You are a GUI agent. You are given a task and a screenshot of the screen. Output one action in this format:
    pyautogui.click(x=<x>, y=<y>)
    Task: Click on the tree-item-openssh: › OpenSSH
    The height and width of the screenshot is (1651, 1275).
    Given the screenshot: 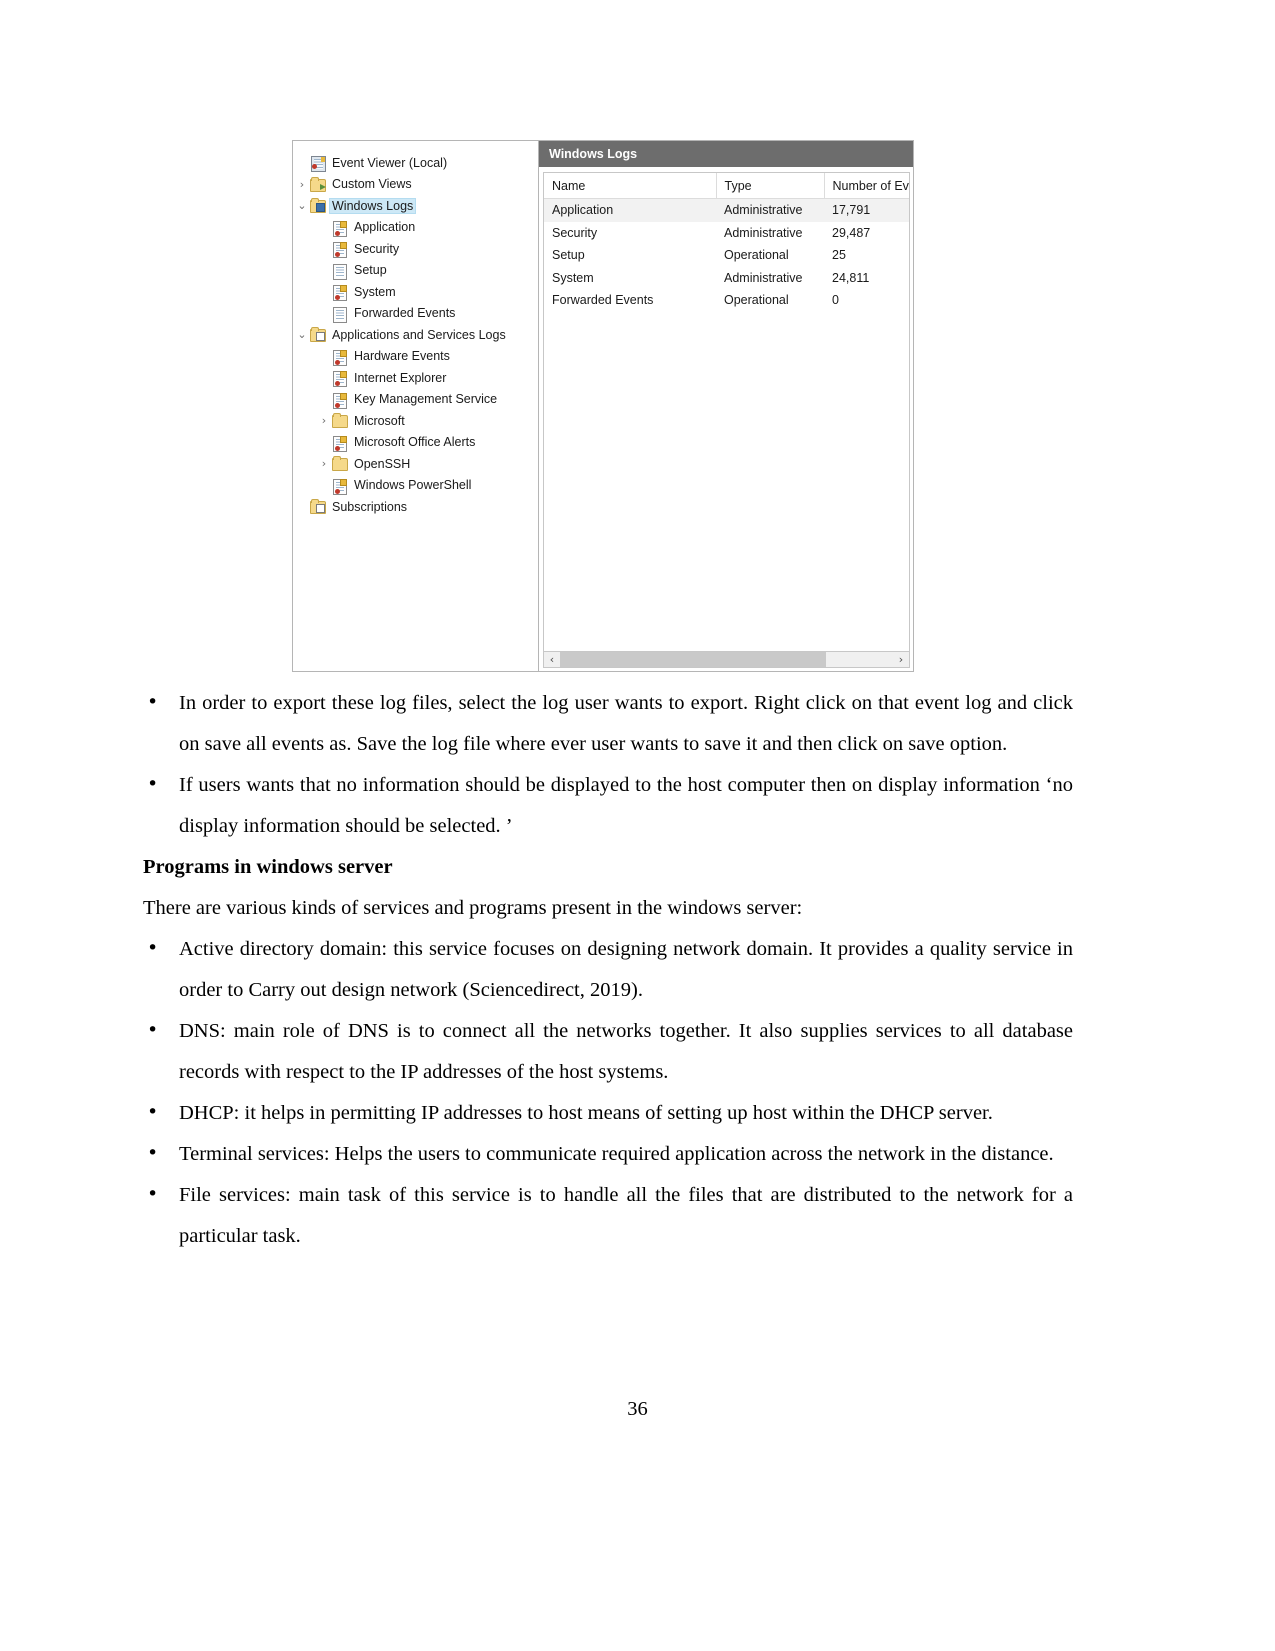 What is the action you would take?
    pyautogui.click(x=415, y=464)
    